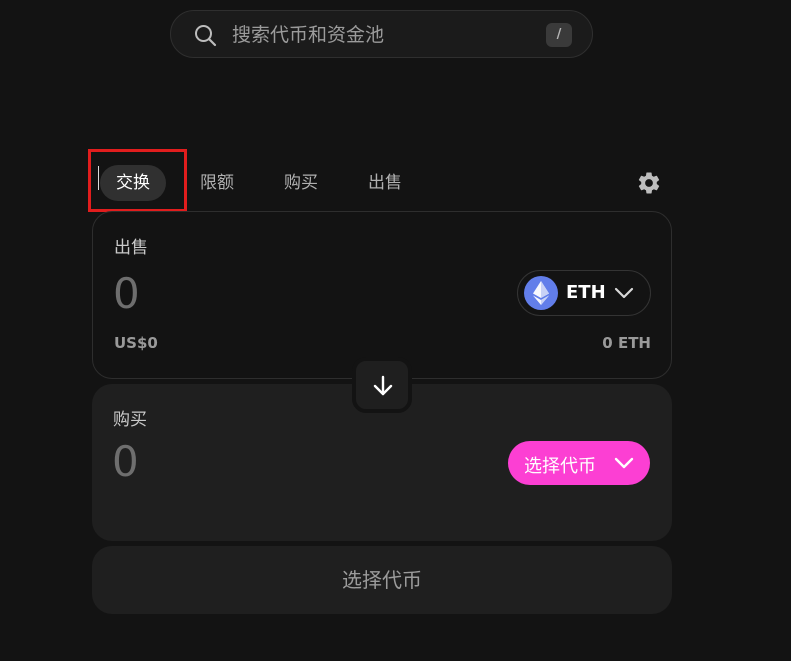 The width and height of the screenshot is (791, 661). I want to click on sell-balance: 0 ETH, so click(626, 343).